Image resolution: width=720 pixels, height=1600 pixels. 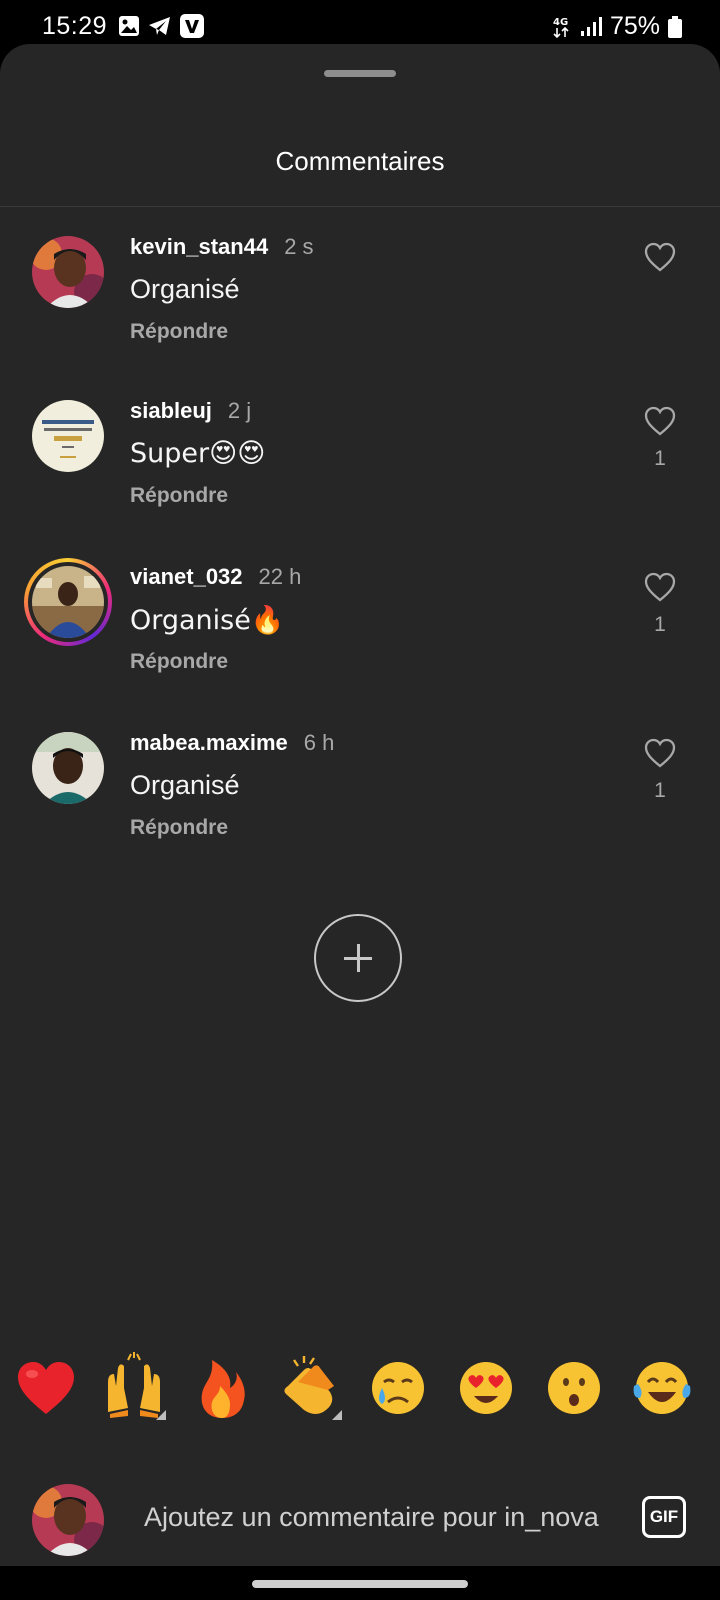 What do you see at coordinates (360, 73) in the screenshot?
I see `drag-handle` at bounding box center [360, 73].